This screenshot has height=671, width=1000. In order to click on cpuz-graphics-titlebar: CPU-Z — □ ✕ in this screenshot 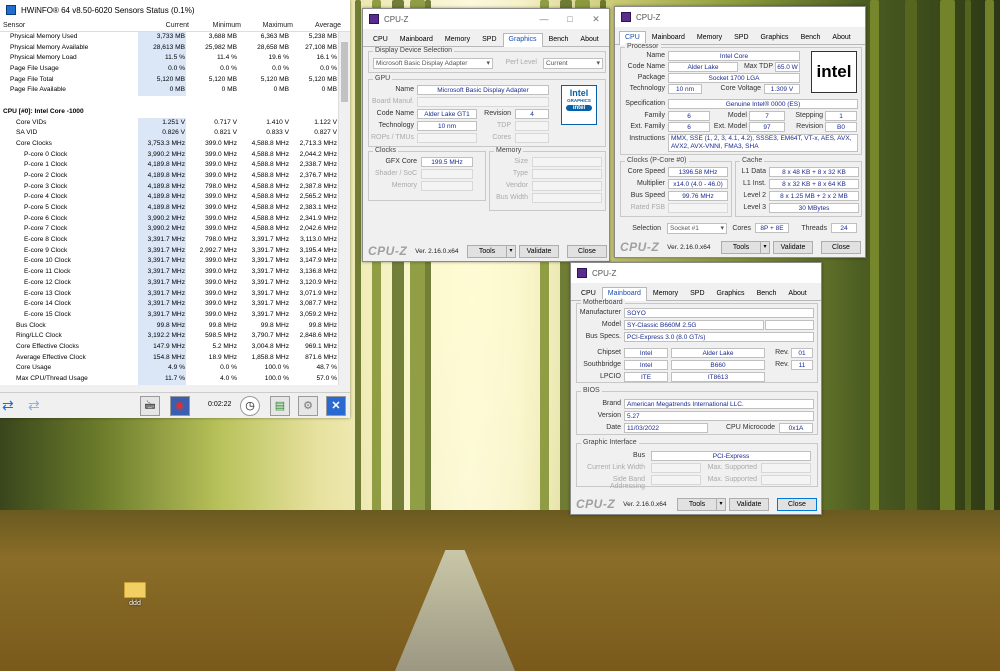, I will do `click(486, 19)`.